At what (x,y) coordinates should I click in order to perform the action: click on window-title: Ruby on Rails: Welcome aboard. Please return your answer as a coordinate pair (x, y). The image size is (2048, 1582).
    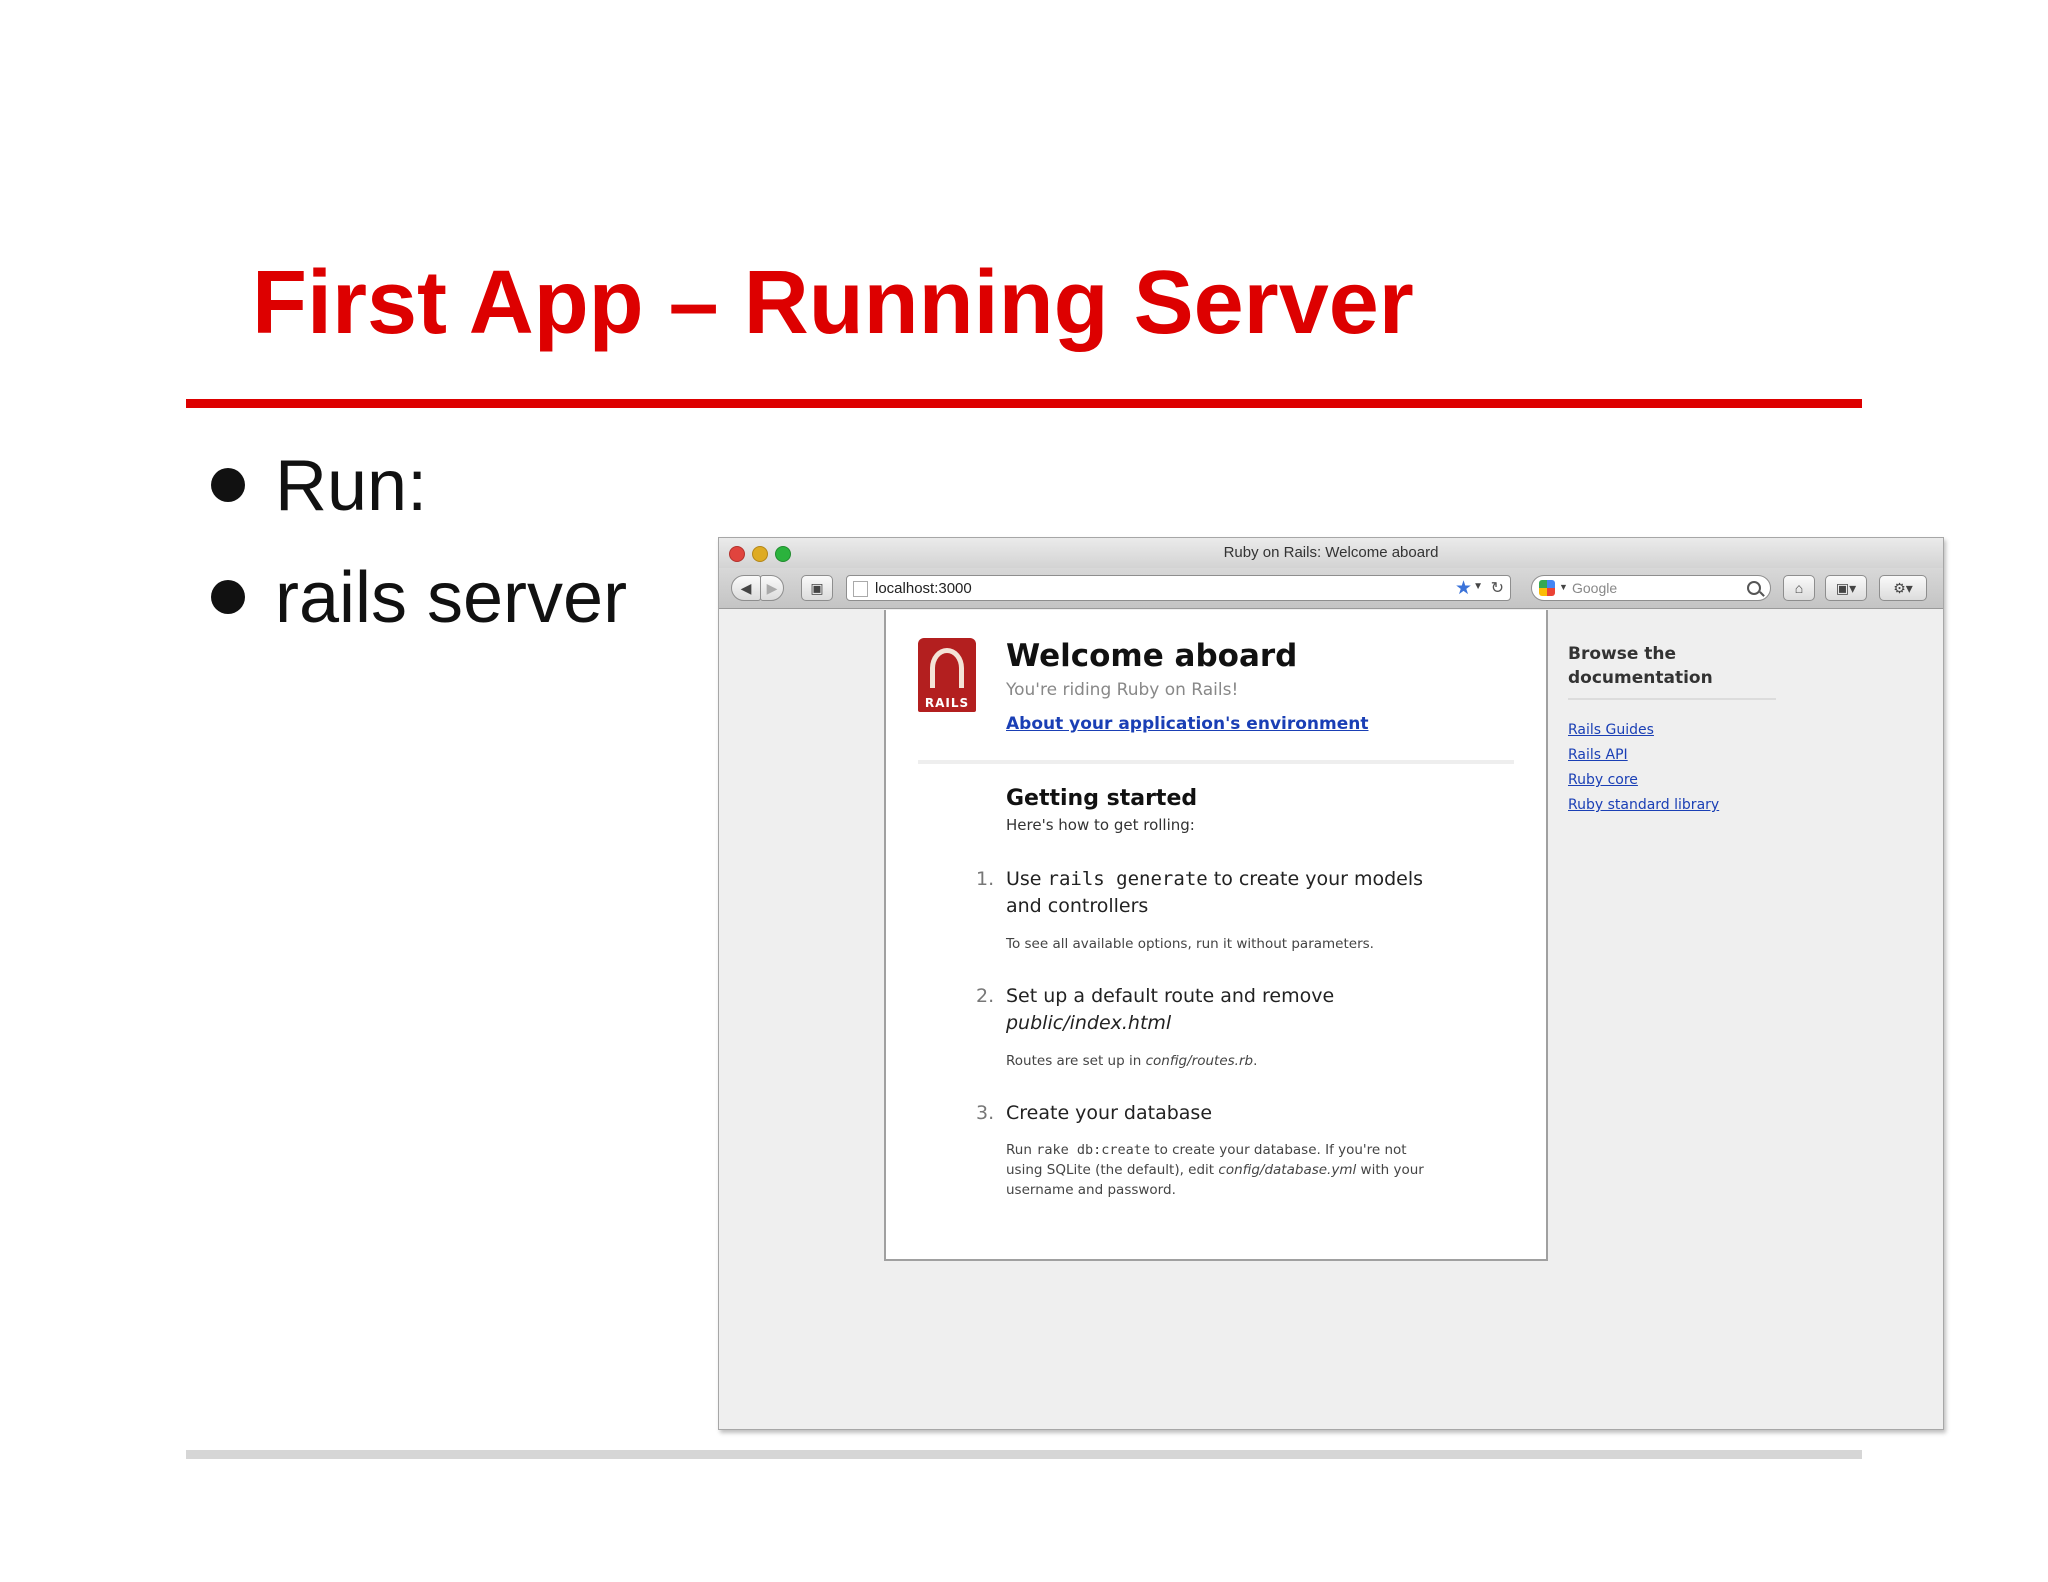
    Looking at the image, I should click on (1331, 552).